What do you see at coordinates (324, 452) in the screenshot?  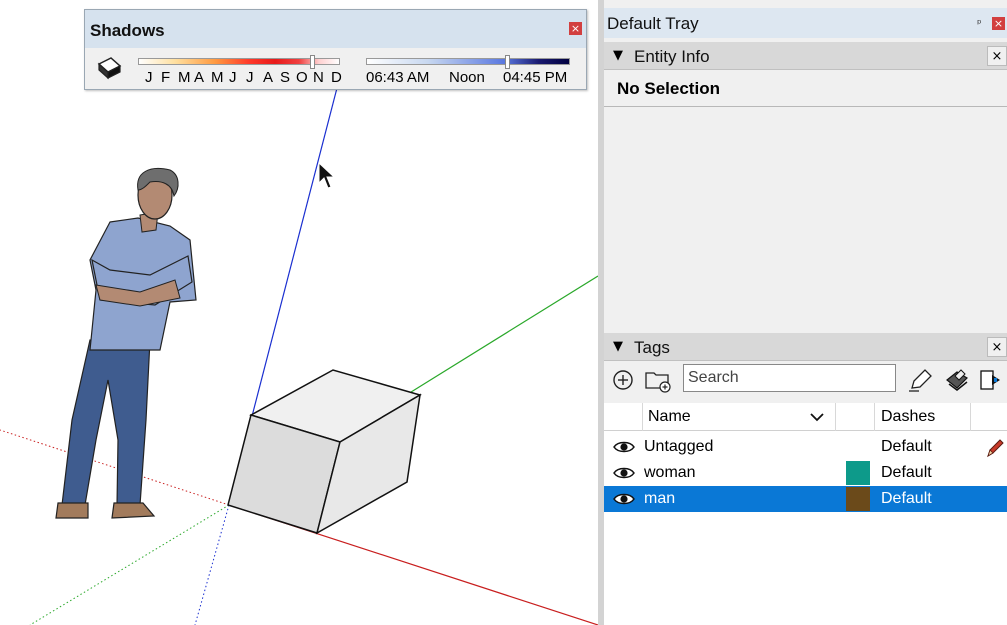 I see `box-model` at bounding box center [324, 452].